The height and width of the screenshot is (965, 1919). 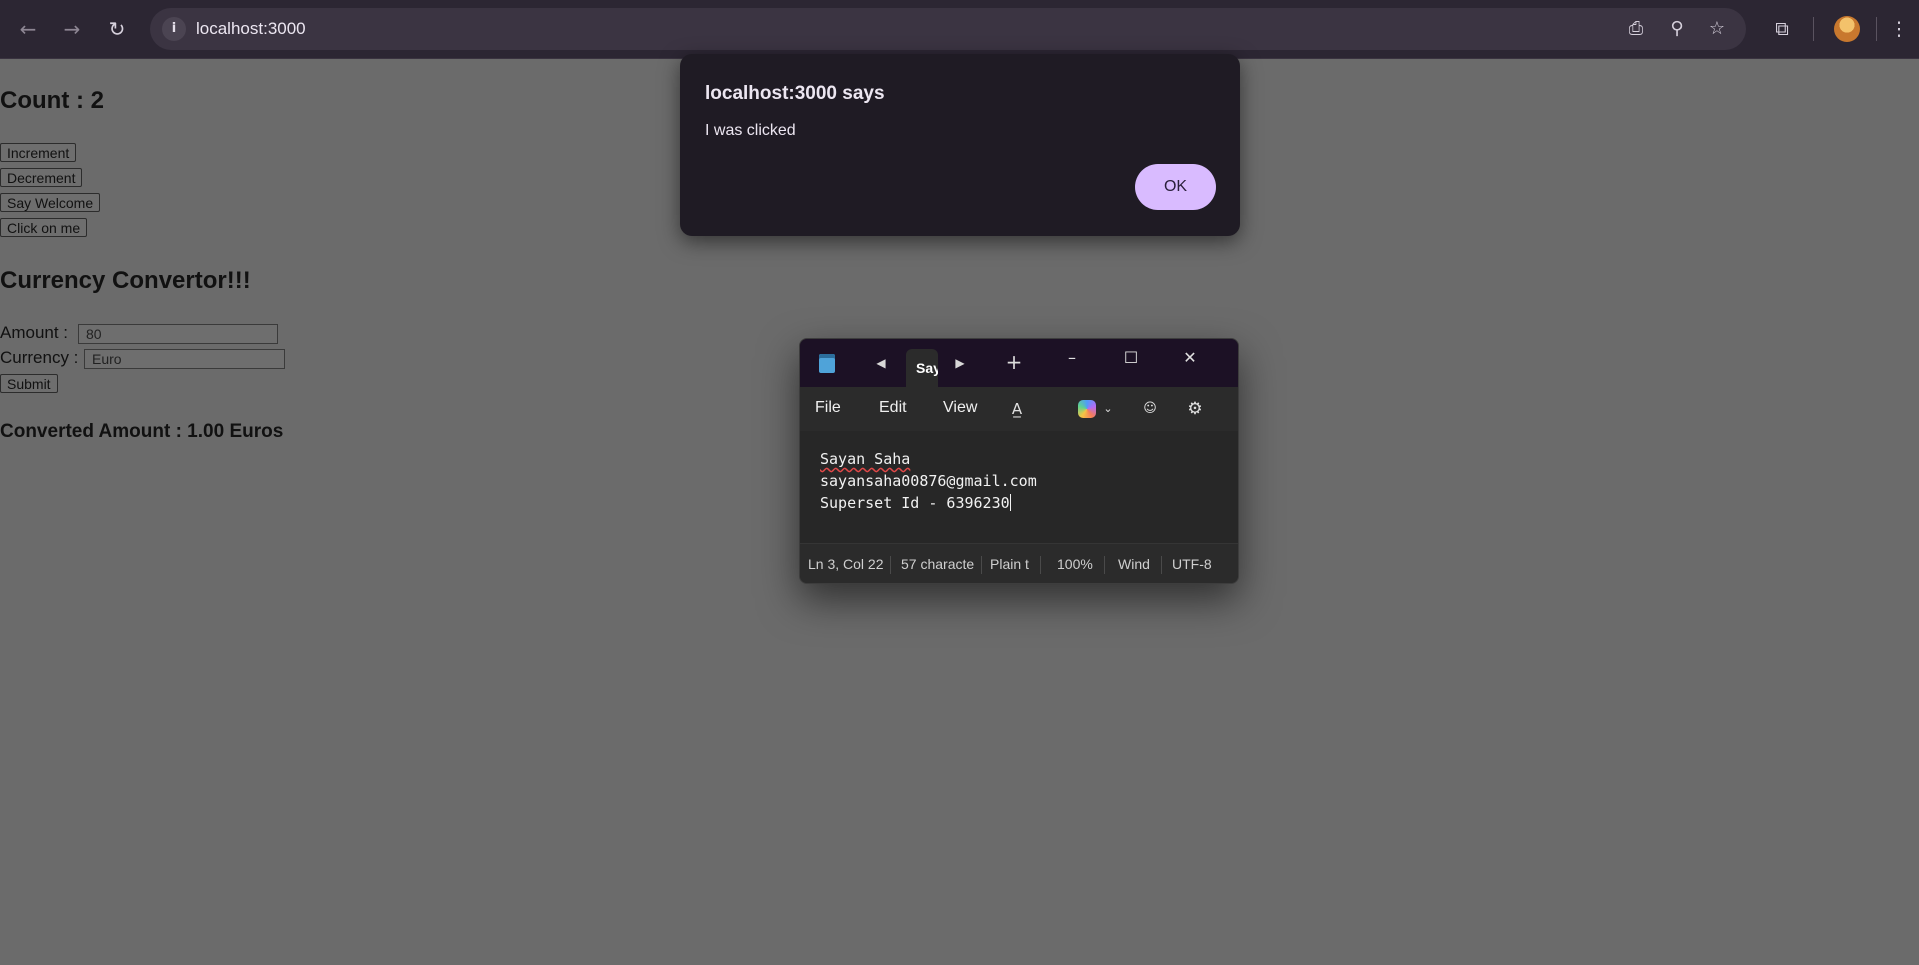 I want to click on increment-button: Increment, so click(x=38, y=152).